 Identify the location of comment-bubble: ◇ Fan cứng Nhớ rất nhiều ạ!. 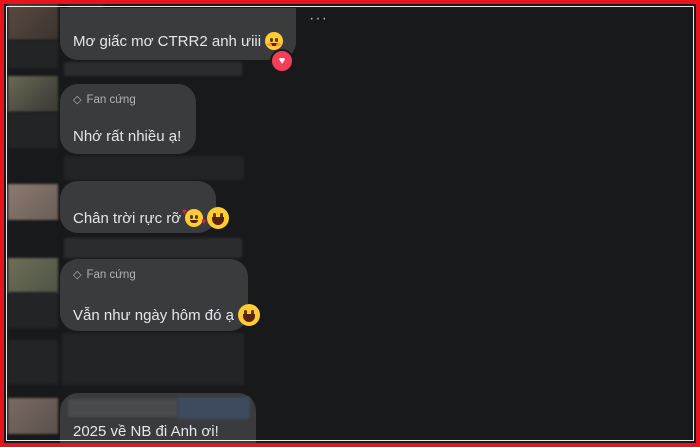
(128, 119).